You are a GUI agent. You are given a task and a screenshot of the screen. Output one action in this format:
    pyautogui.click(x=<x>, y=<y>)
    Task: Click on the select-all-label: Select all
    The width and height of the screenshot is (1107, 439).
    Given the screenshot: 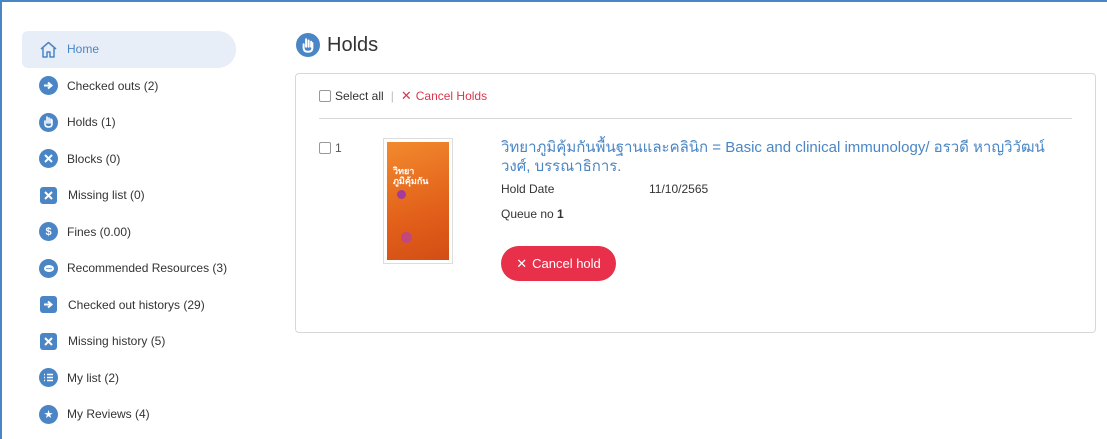 What is the action you would take?
    pyautogui.click(x=359, y=96)
    